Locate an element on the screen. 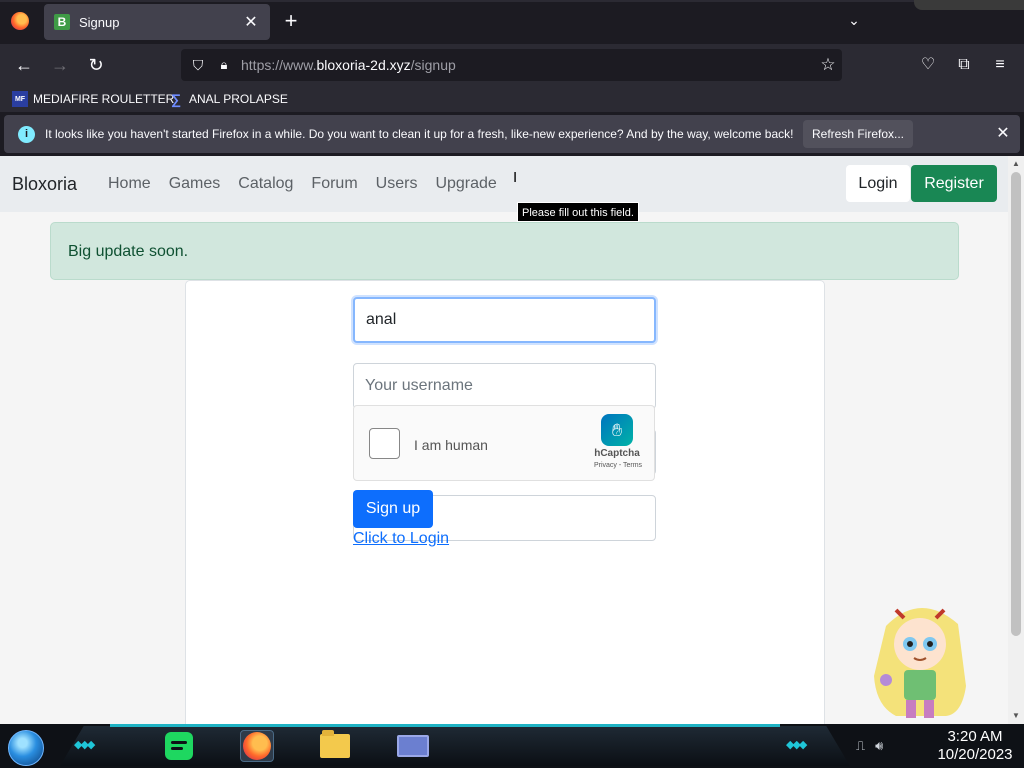 Image resolution: width=1024 pixels, height=768 pixels. alert-text: Big update soon. is located at coordinates (128, 251).